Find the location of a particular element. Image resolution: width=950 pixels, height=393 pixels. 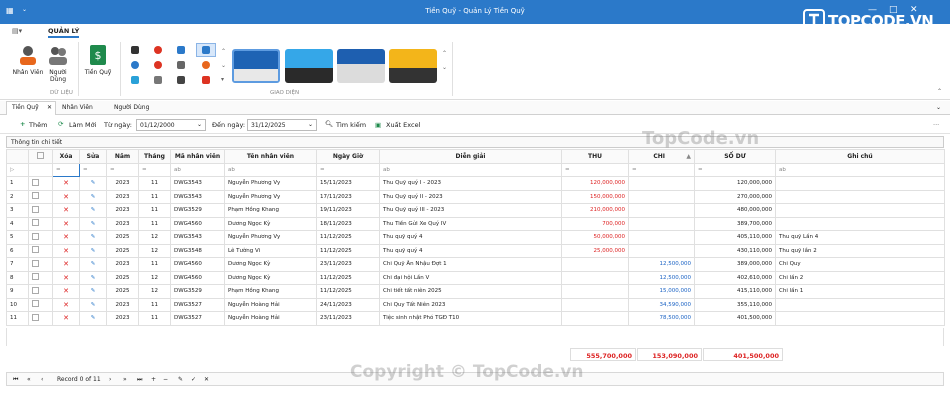

next-record-icon: › is located at coordinates (110, 379).